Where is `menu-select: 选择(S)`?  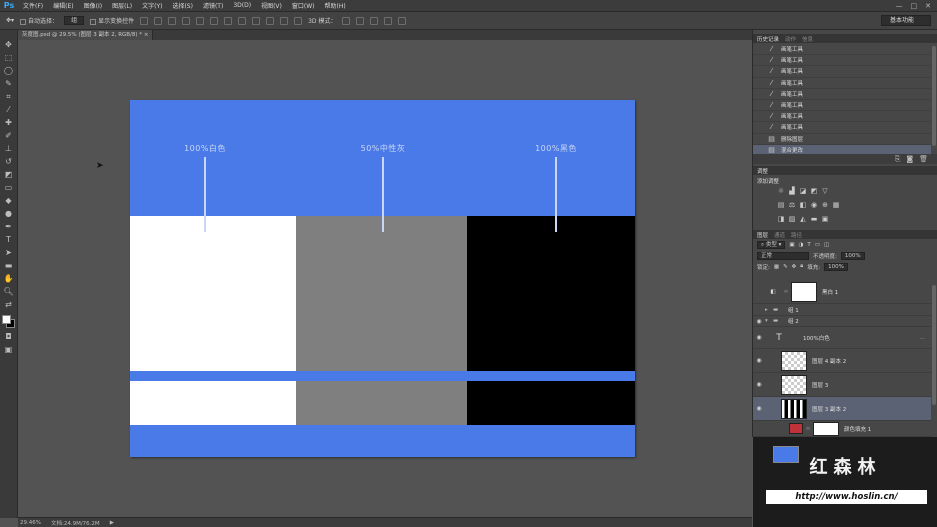 menu-select: 选择(S) is located at coordinates (182, 5).